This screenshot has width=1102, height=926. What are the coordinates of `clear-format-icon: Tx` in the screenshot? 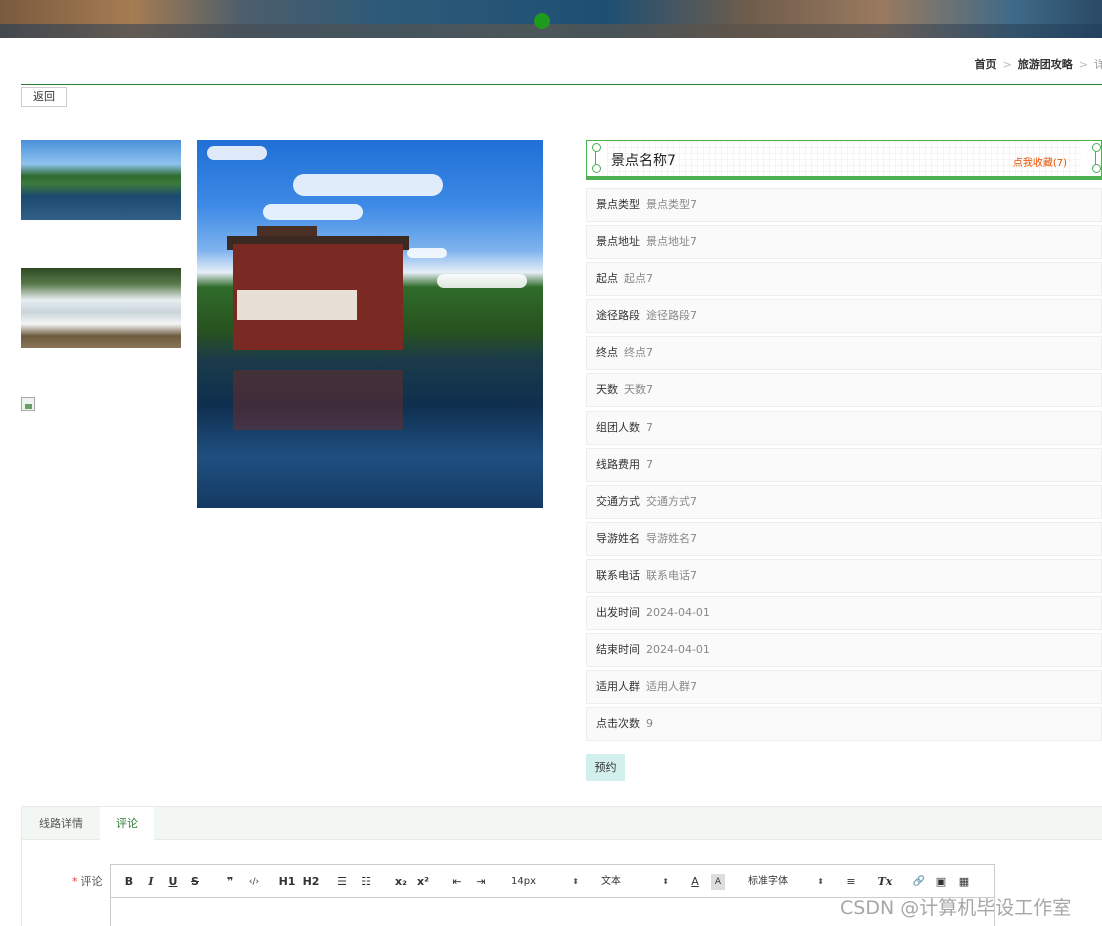 It's located at (885, 882).